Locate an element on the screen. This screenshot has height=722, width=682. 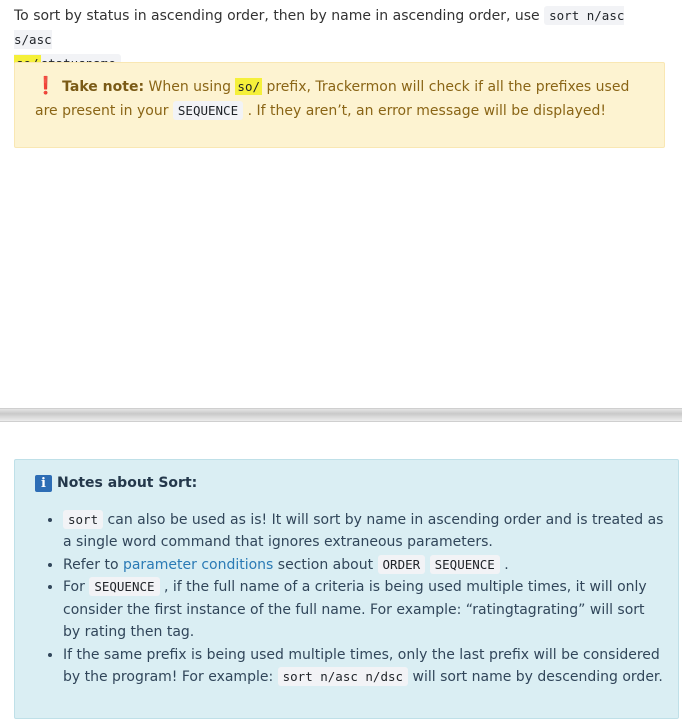
info-title: Notes about Sort: is located at coordinates (127, 483).